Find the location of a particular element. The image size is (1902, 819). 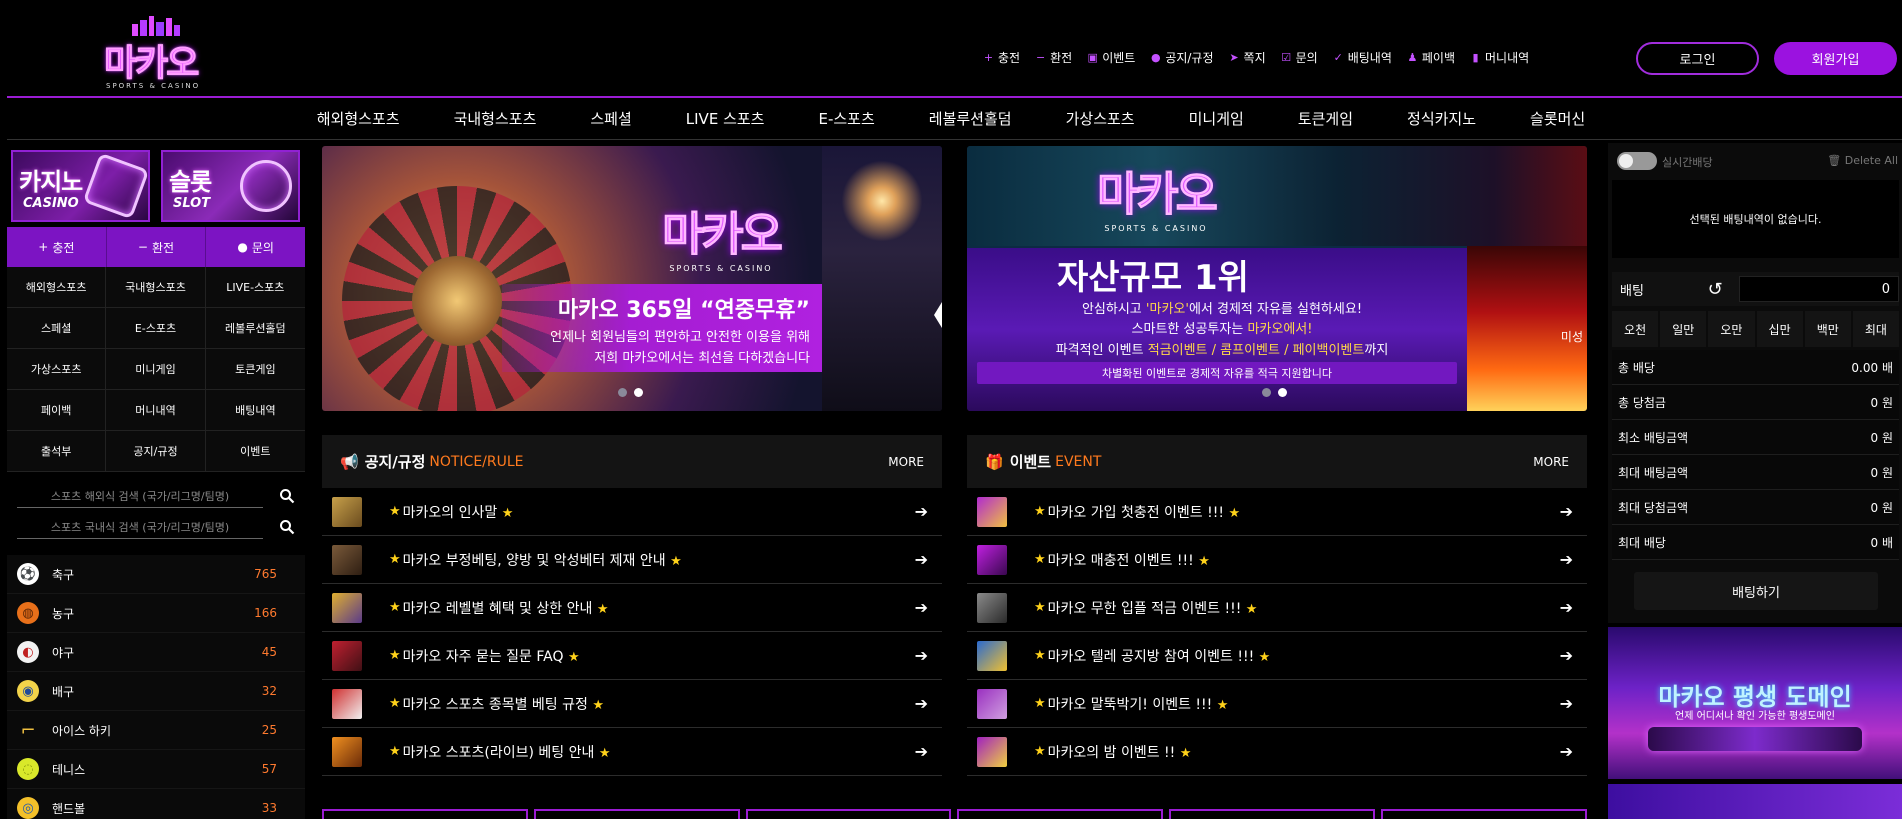

topnav-inquiry: ☑ 문의 is located at coordinates (1299, 57).